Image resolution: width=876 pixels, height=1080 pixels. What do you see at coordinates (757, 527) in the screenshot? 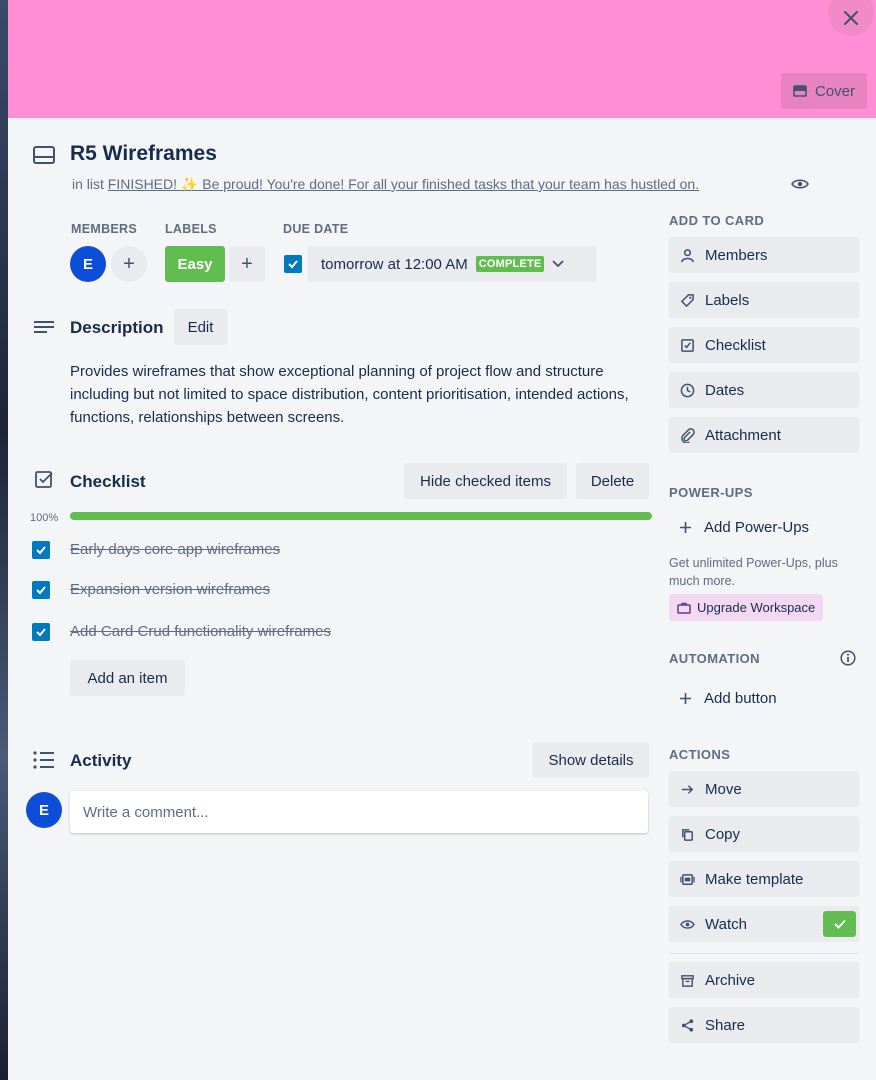
I see `add-power-ups-label: Add Power-Ups` at bounding box center [757, 527].